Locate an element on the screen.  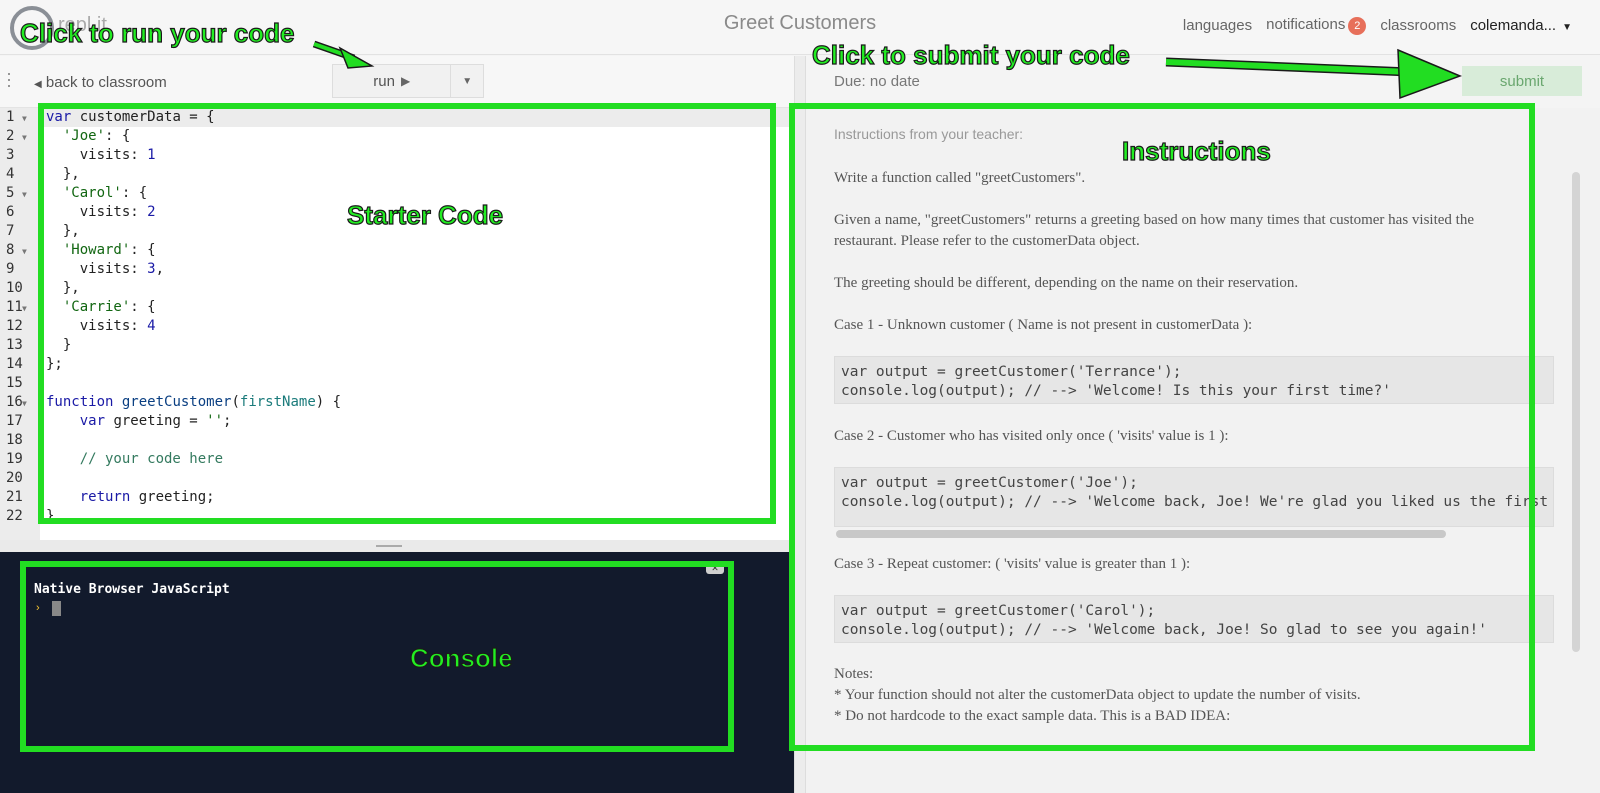
annotation-arrows is located at coordinates (887, 70).